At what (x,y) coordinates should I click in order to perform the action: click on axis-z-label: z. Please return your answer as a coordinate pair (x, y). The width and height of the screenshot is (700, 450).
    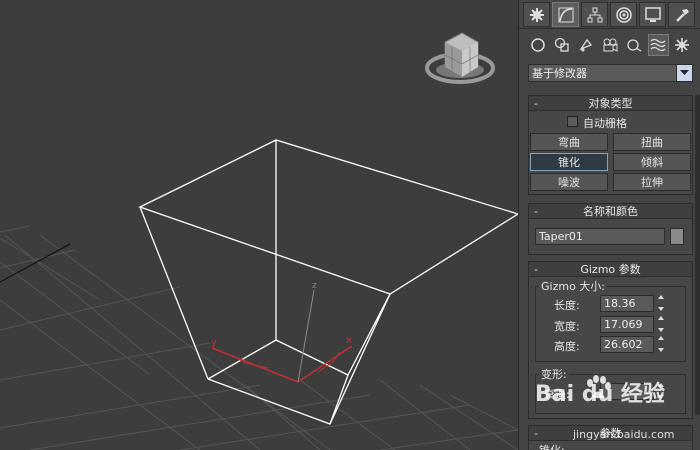
    Looking at the image, I should click on (314, 286).